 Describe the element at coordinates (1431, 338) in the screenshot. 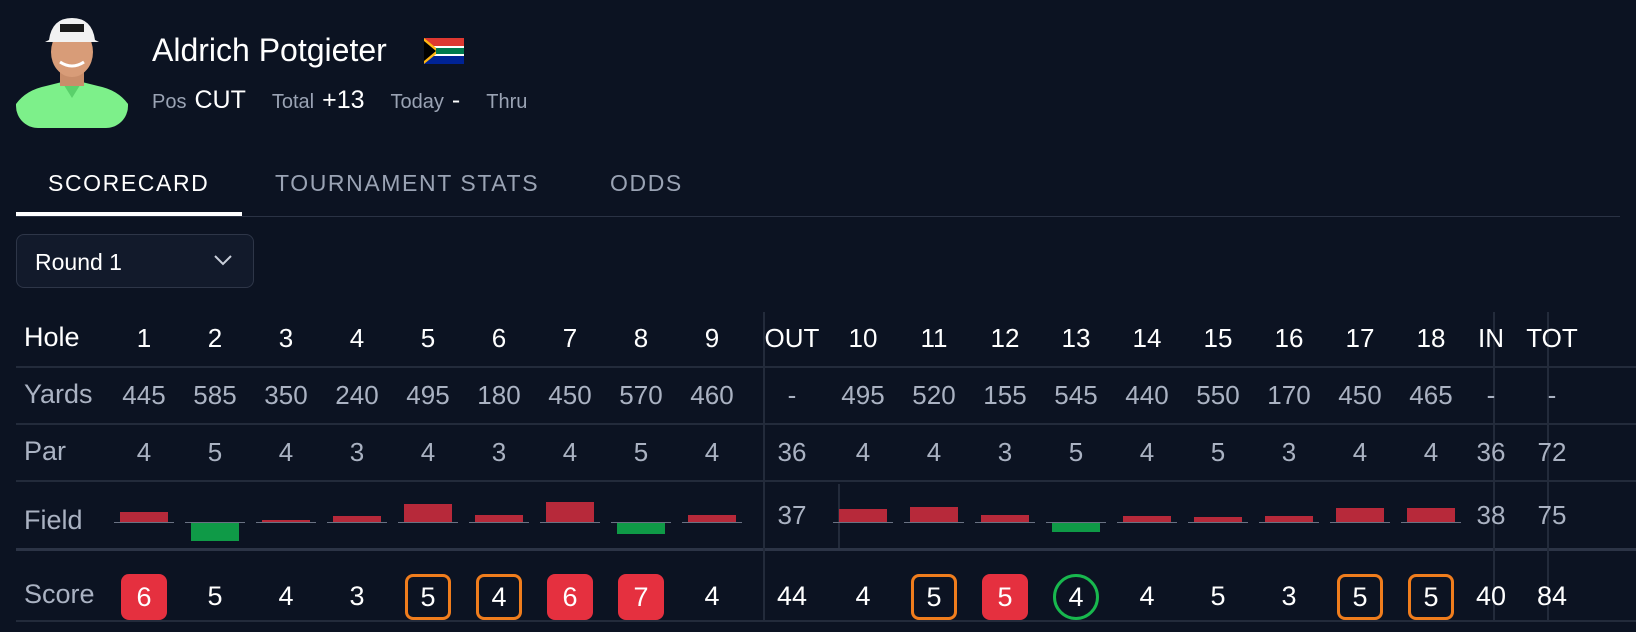

I see `hole-number: 18` at that location.